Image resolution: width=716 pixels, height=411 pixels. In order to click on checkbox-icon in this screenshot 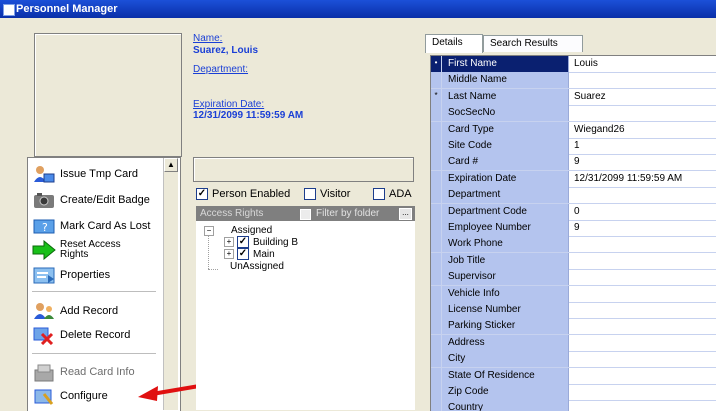, I will do `click(379, 194)`.